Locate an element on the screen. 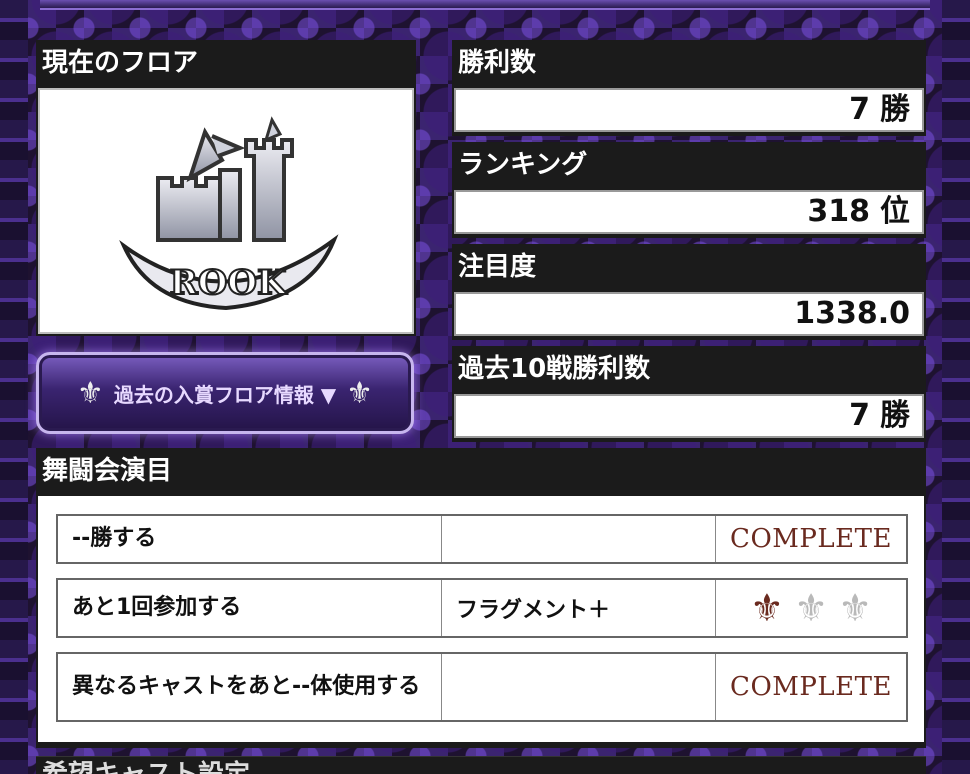 Image resolution: width=970 pixels, height=774 pixels. task-description: あと1回参加する is located at coordinates (250, 608).